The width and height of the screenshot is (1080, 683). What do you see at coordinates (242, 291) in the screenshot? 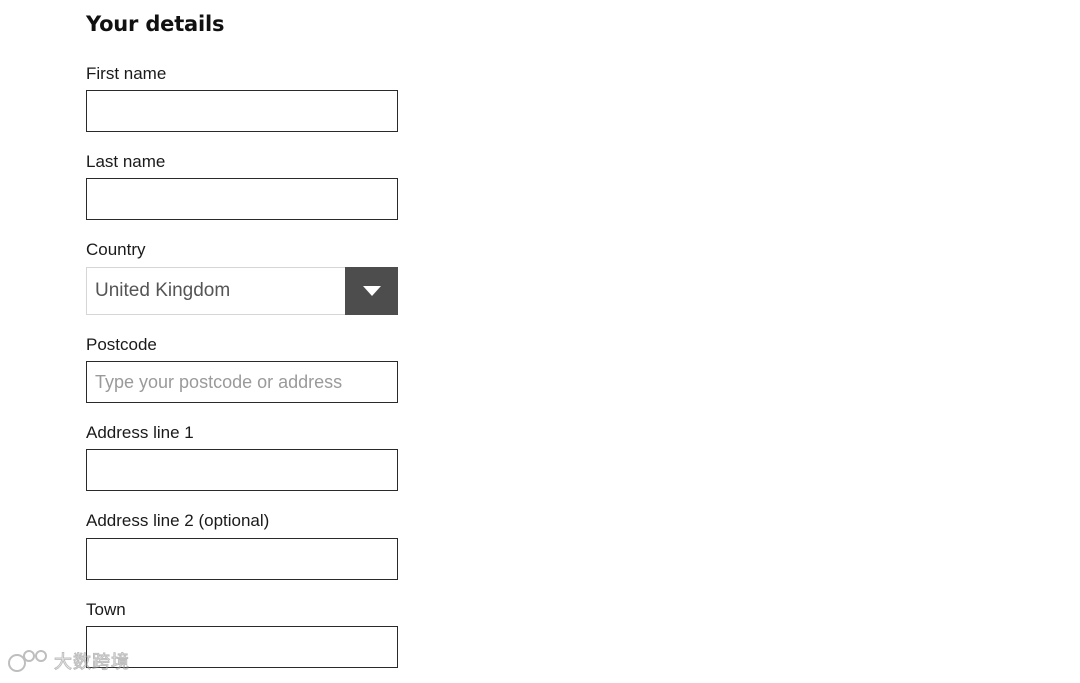
I see `country-select: United Kingdom` at bounding box center [242, 291].